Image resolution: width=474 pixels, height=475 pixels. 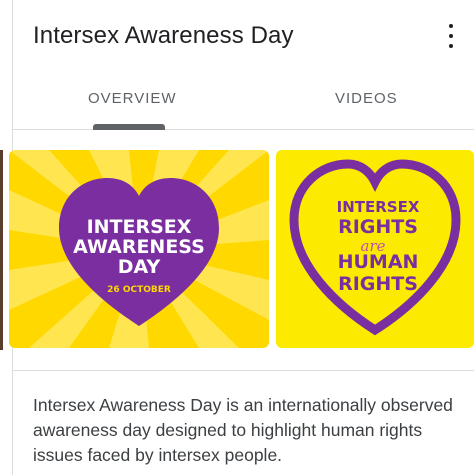 I want to click on image2-line4: RIGHTS, so click(x=378, y=284).